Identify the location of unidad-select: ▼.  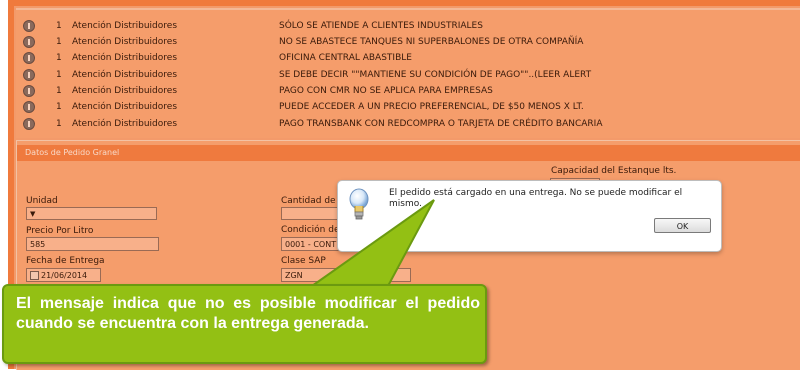
(91, 213).